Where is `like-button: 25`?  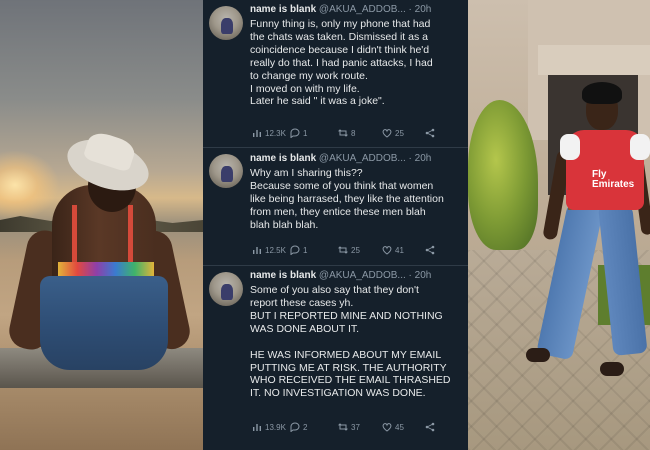
like-button: 25 is located at coordinates (393, 133).